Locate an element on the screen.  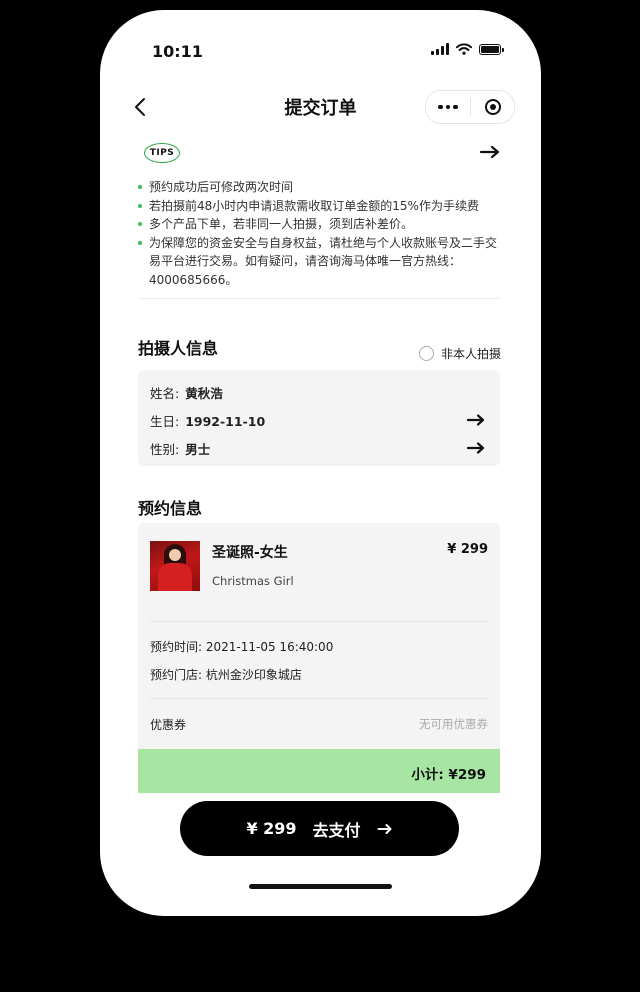
name-row: 姓名: 黄秋浩 is located at coordinates (186, 392).